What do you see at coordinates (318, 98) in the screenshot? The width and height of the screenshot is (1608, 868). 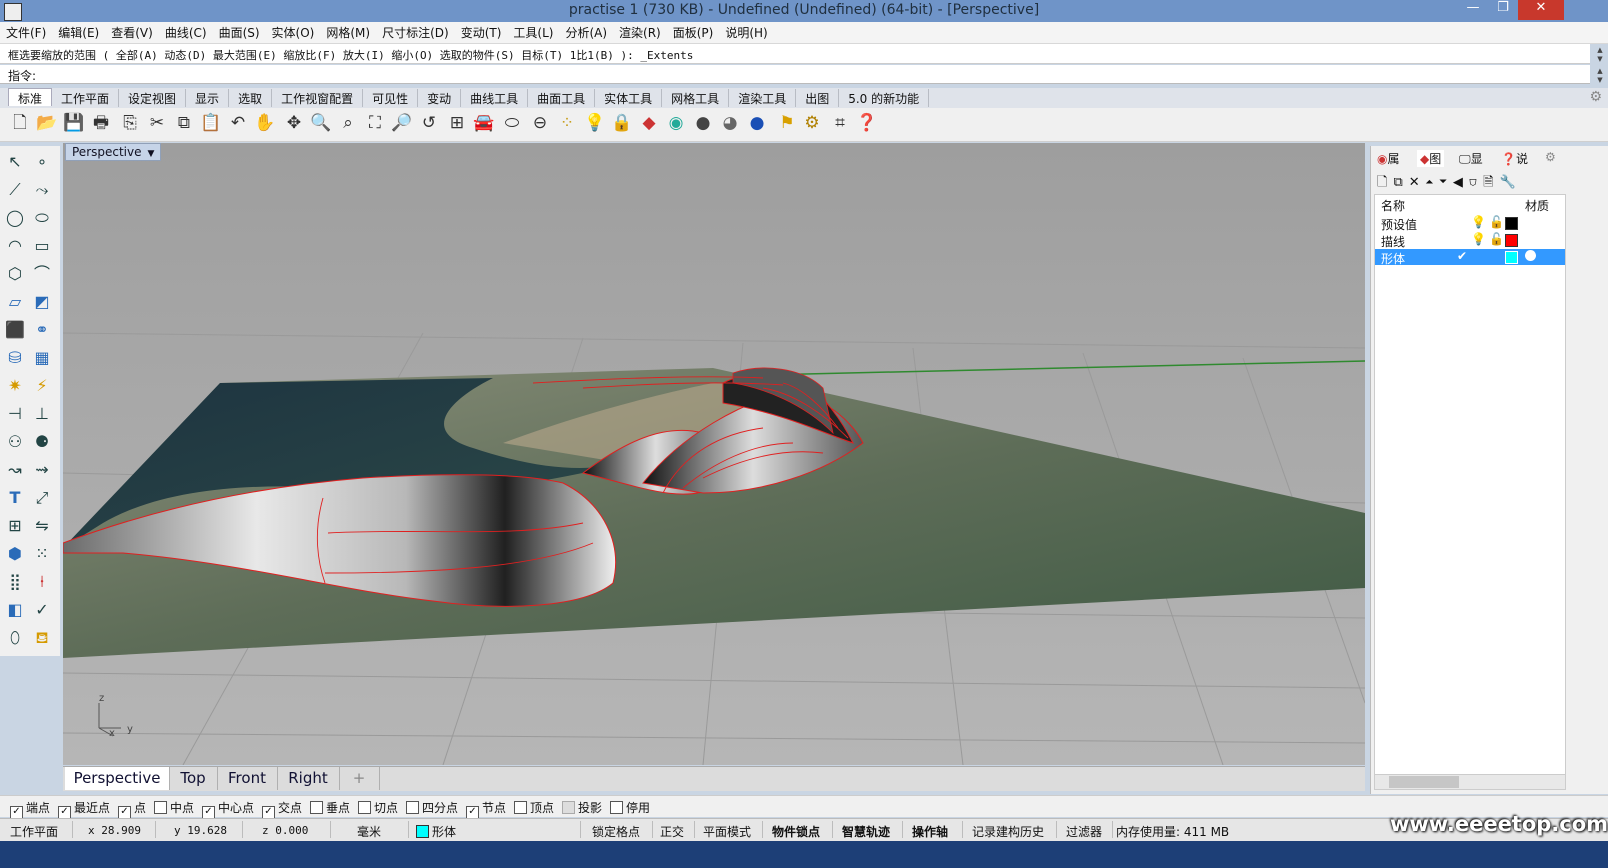 I see `tab-viewport-layout: 工作视窗配置` at bounding box center [318, 98].